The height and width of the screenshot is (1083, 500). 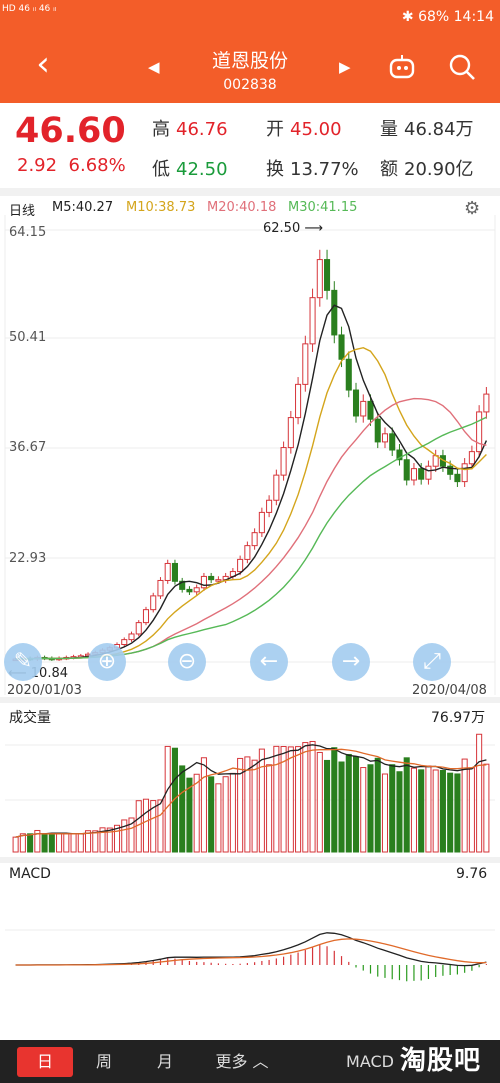 What do you see at coordinates (472, 874) in the screenshot?
I see `macd-max: 9.76` at bounding box center [472, 874].